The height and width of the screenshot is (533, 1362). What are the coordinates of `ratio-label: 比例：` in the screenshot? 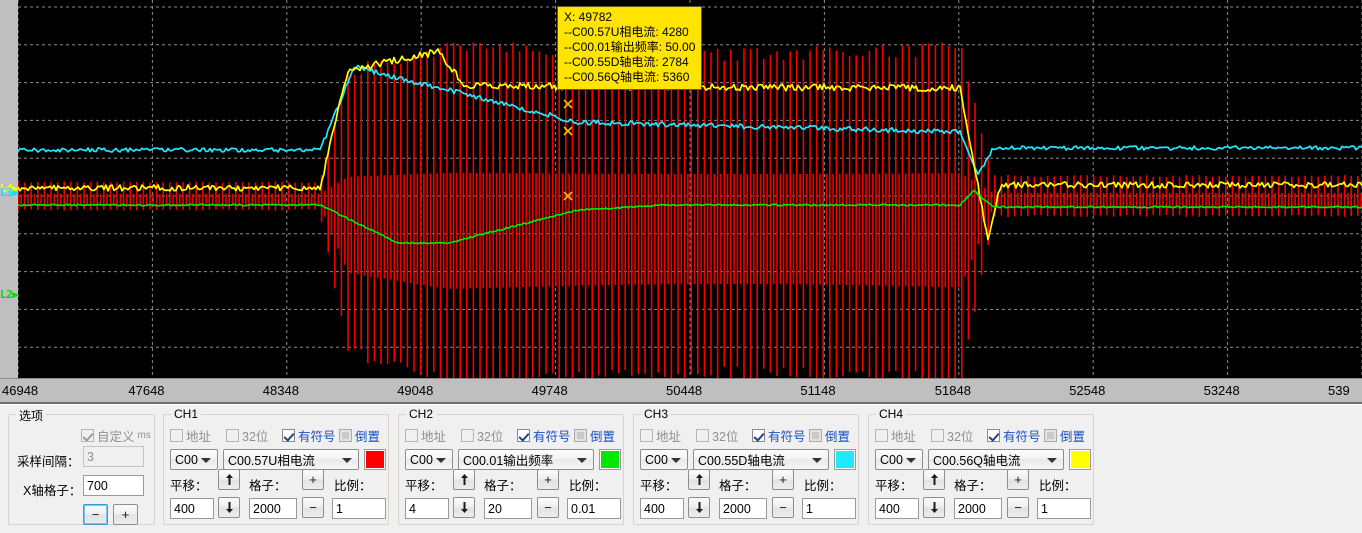 It's located at (353, 486).